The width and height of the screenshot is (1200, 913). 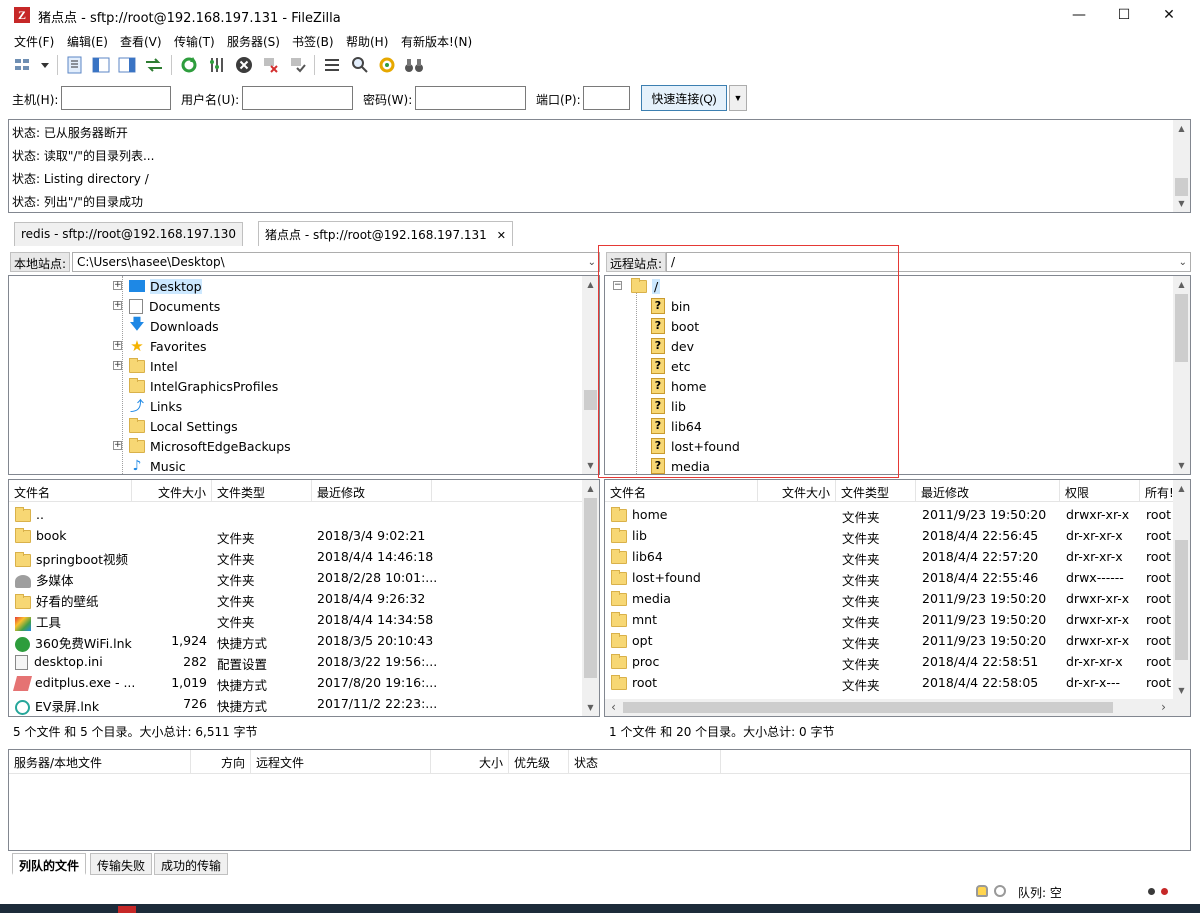 What do you see at coordinates (890, 598) in the screenshot?
I see `table-row: media 文件夹 2011/9/23 19:50:20 drwxr-xr-x root` at bounding box center [890, 598].